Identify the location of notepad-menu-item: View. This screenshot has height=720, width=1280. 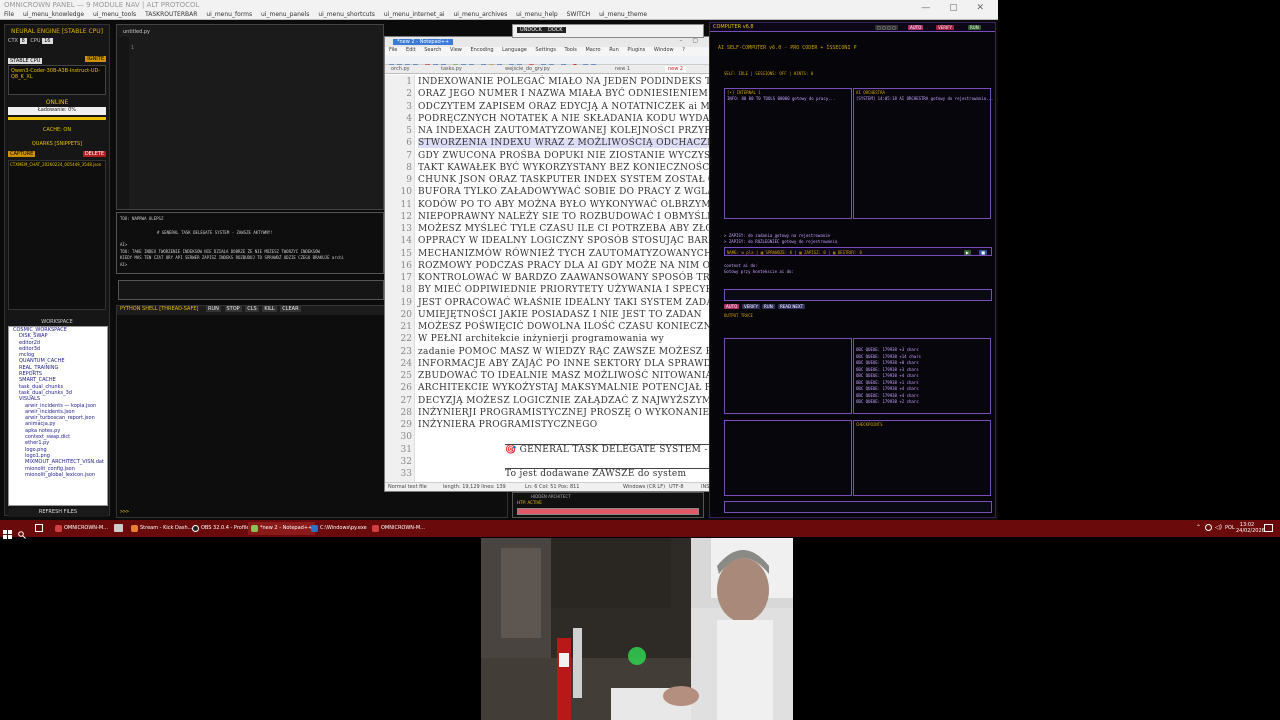
(456, 50).